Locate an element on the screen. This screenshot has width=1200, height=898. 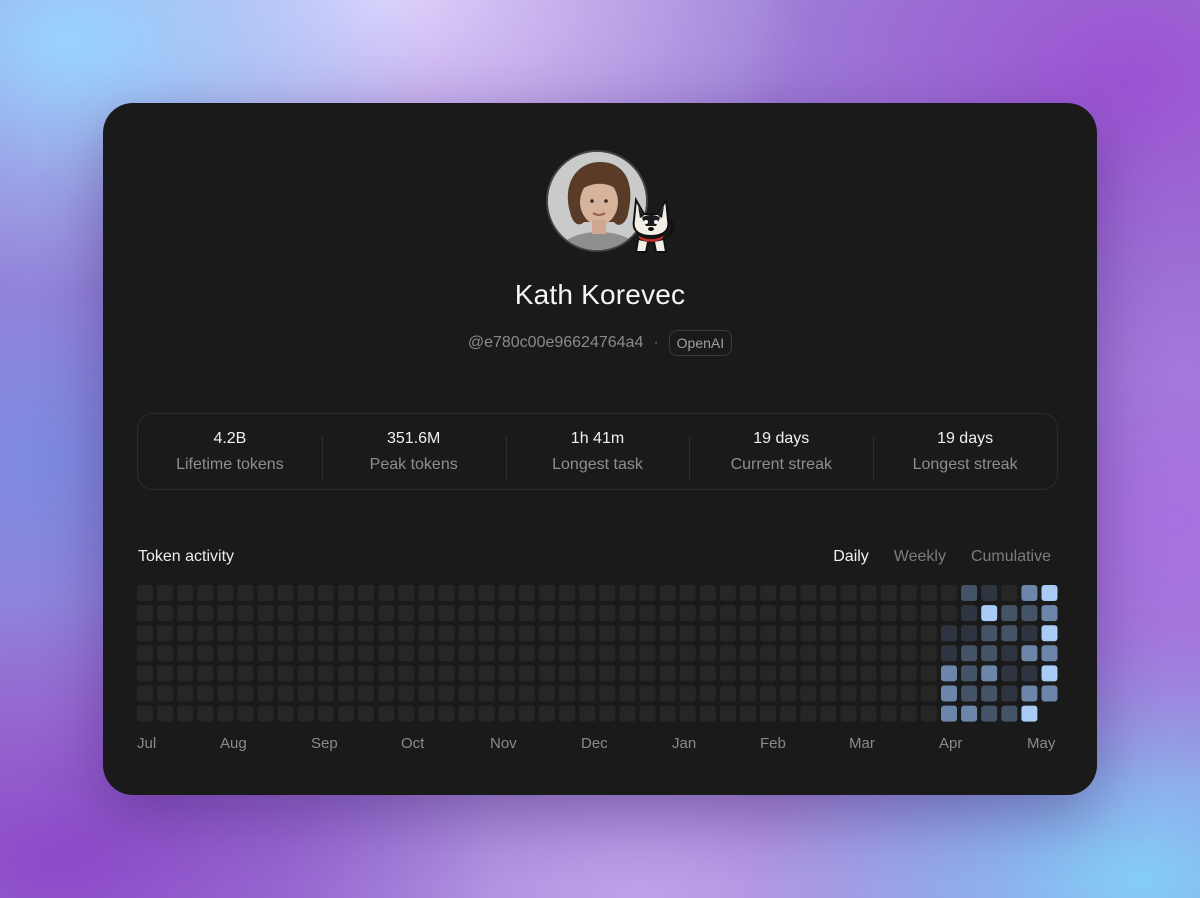
view-tab-daily: Daily is located at coordinates (851, 557).